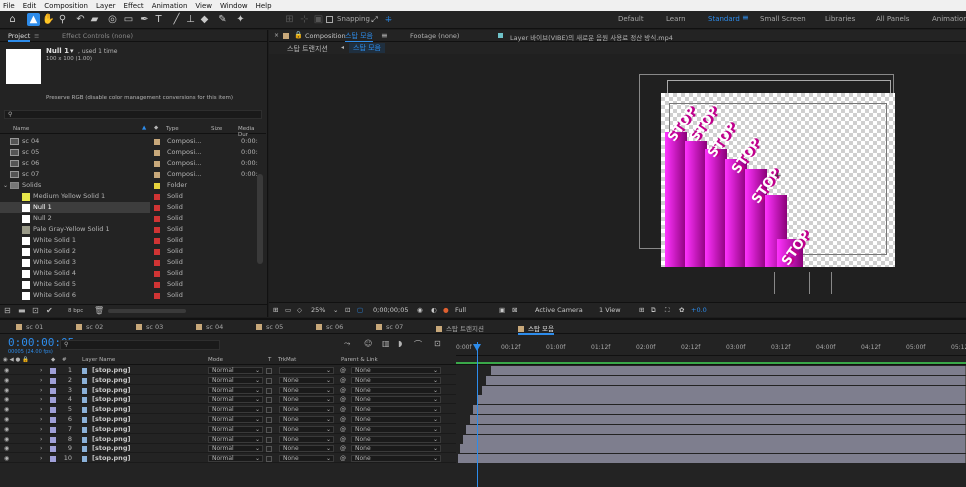 This screenshot has width=966, height=487. I want to click on workspace-animation: Animation, so click(949, 19).